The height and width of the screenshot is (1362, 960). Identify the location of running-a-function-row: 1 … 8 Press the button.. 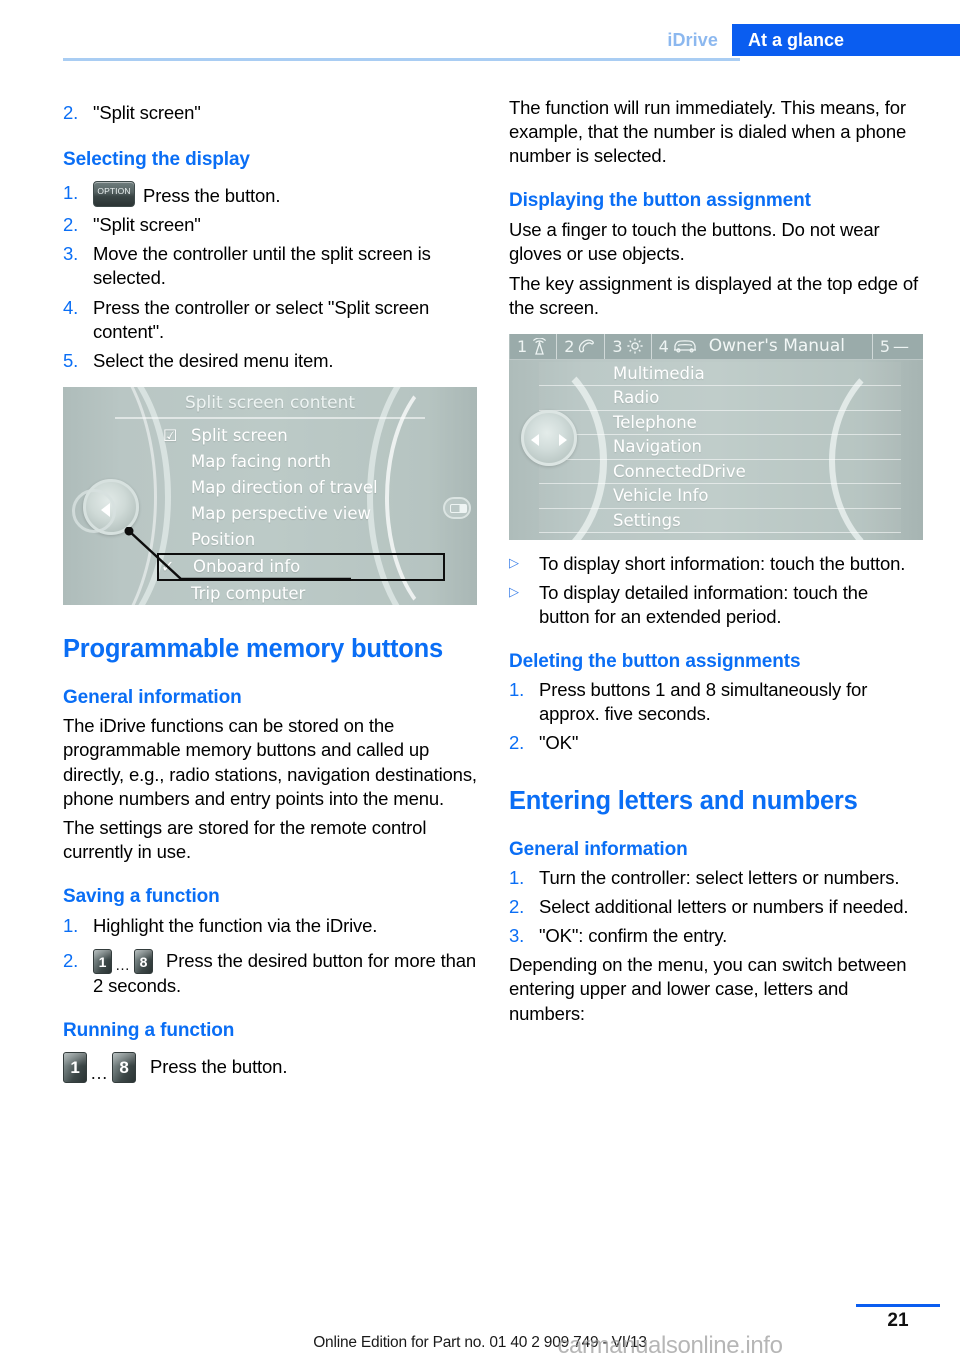
(270, 1068).